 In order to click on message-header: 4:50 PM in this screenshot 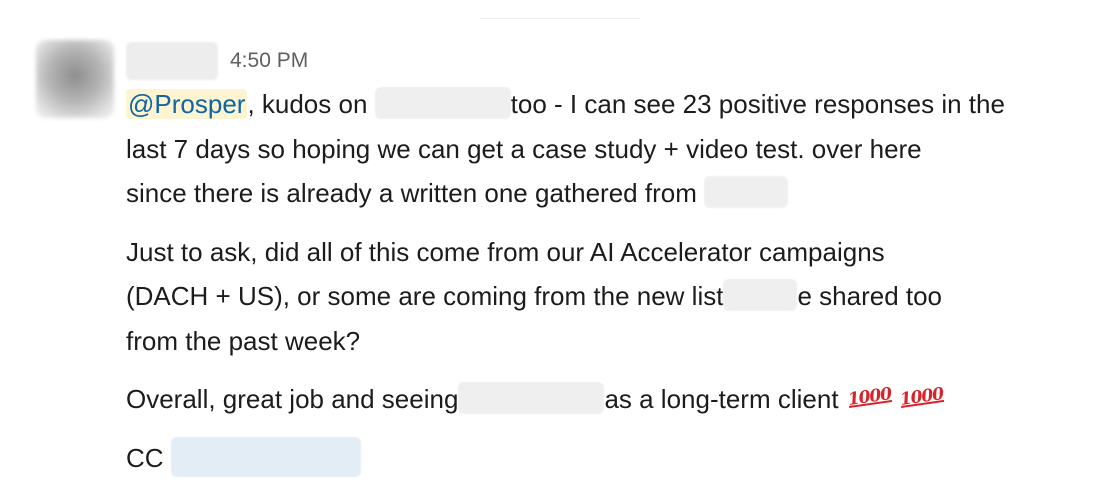, I will do `click(616, 61)`.